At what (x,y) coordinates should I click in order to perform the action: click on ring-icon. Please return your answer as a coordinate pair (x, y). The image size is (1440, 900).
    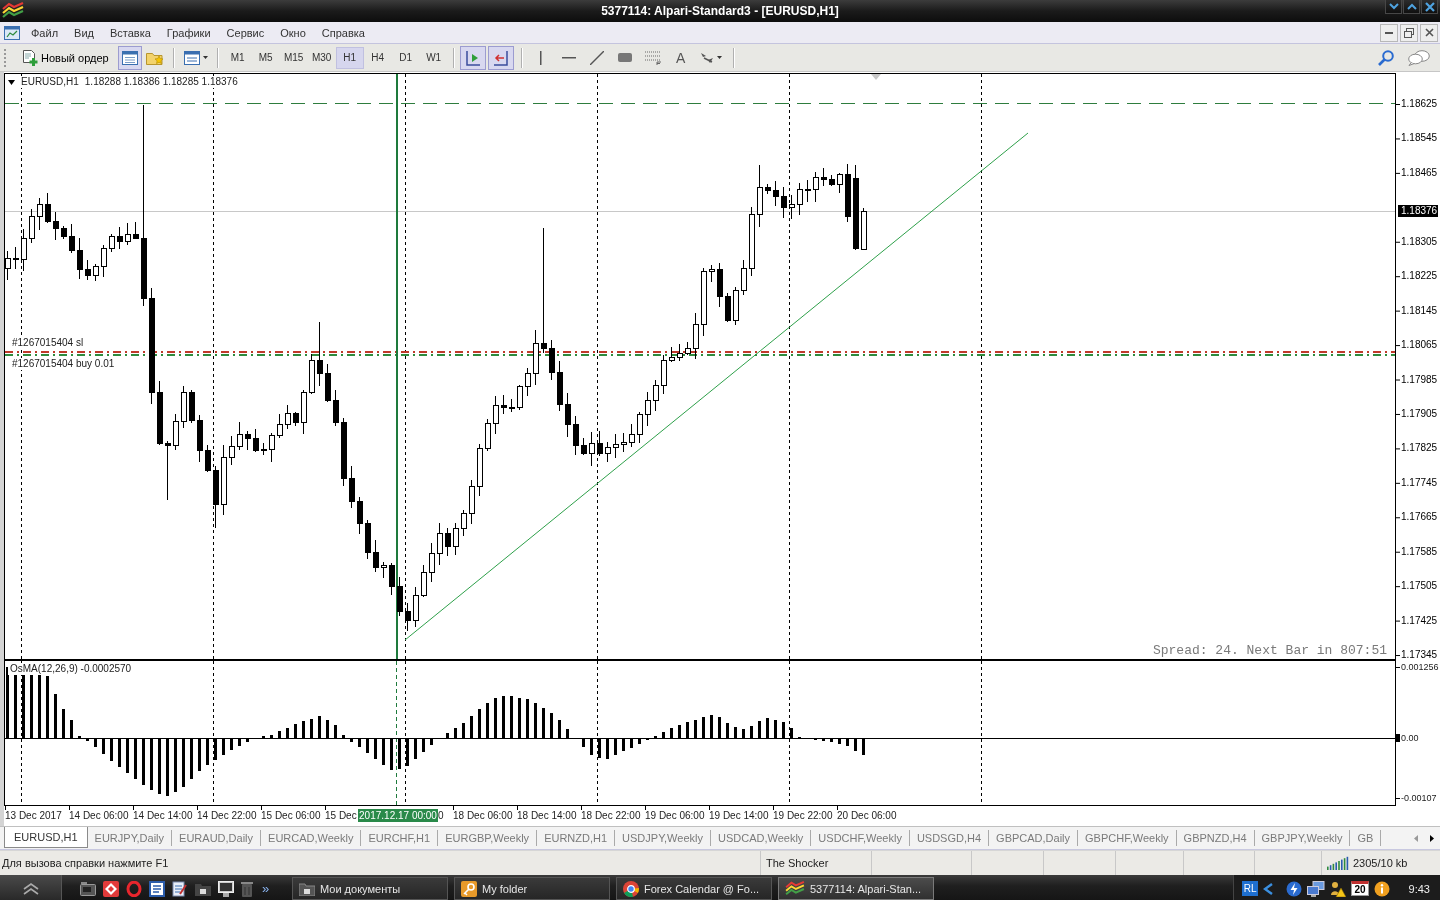
    Looking at the image, I should click on (134, 888).